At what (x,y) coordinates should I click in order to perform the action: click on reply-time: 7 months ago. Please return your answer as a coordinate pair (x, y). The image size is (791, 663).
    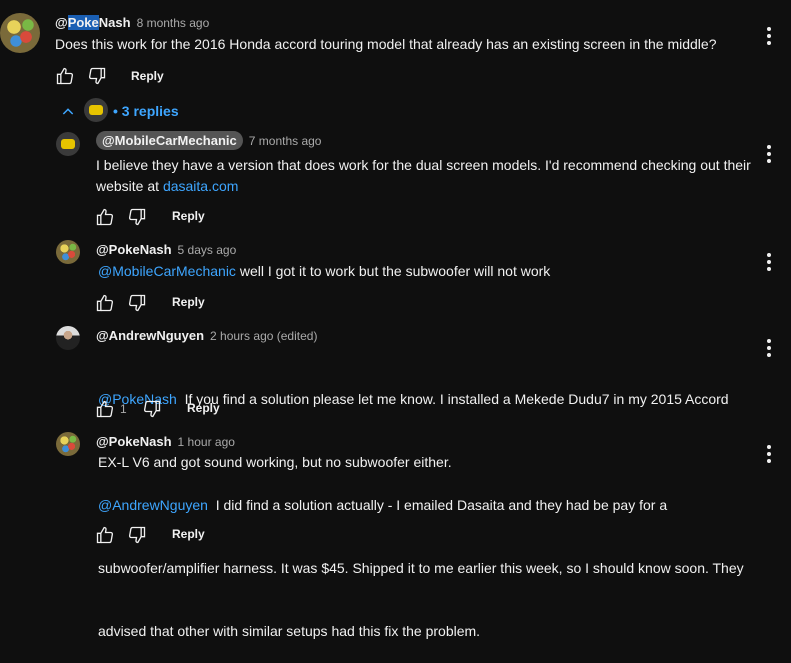
    Looking at the image, I should click on (285, 141).